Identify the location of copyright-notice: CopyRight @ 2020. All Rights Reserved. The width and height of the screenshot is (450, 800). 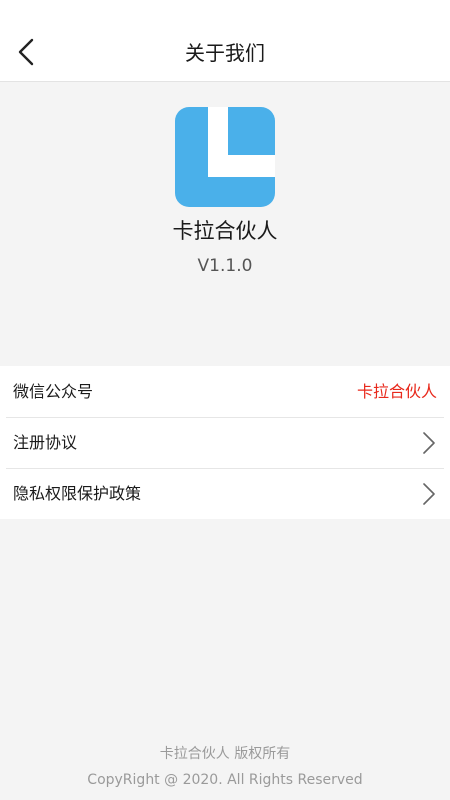
(225, 780).